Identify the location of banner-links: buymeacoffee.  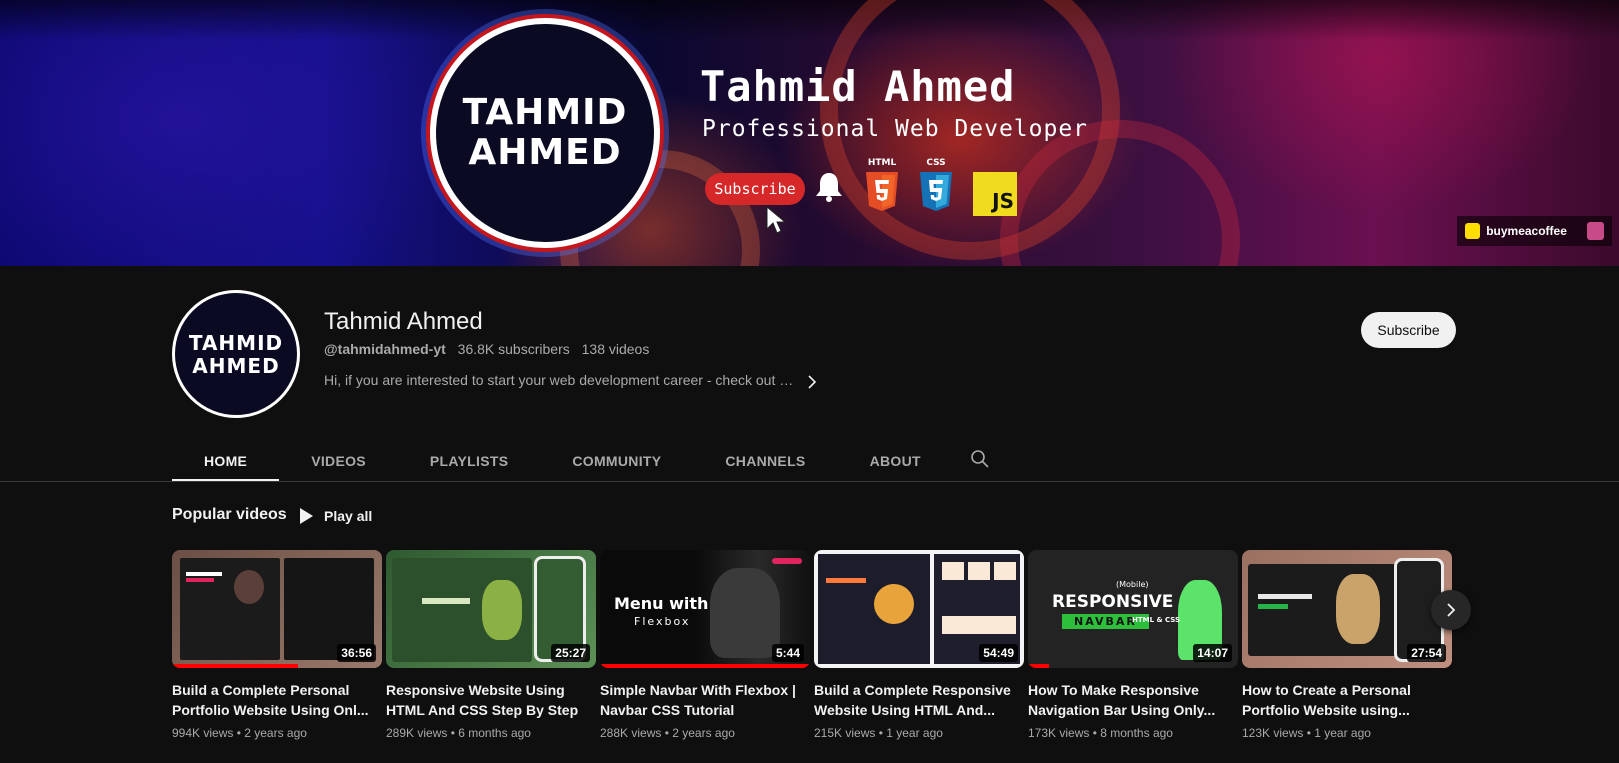
(1534, 231).